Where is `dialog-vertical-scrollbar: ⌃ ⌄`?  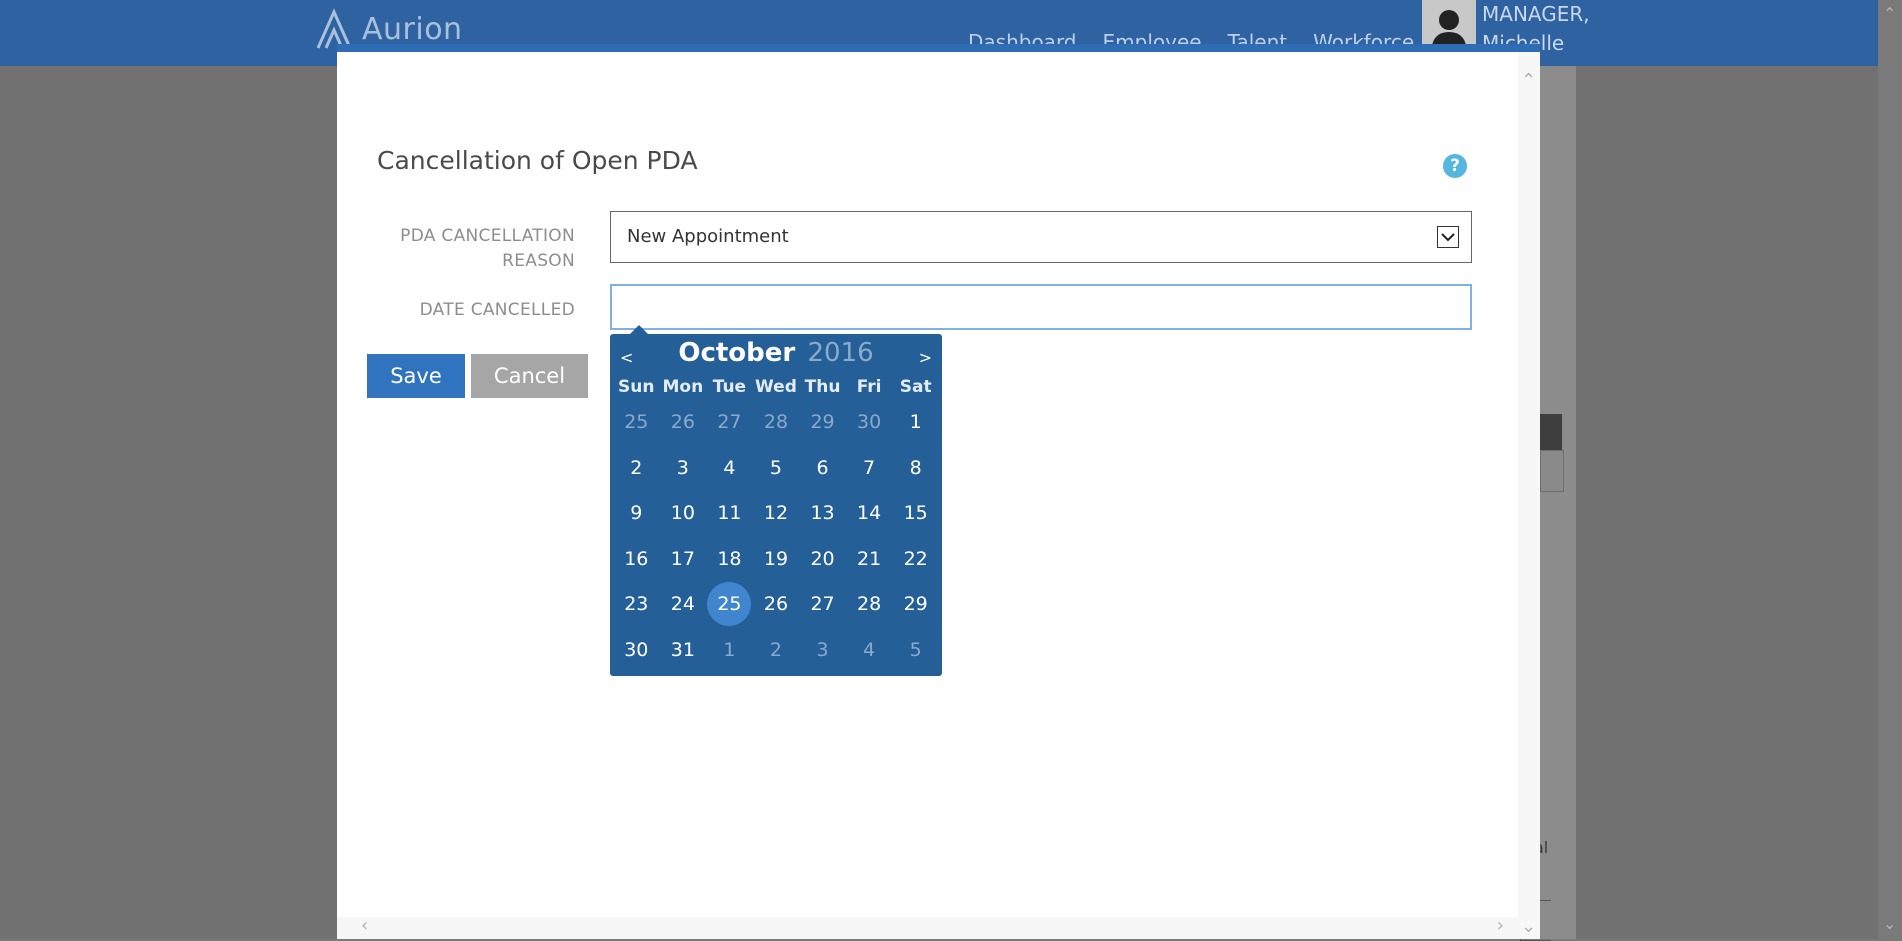
dialog-vertical-scrollbar: ⌃ ⌄ is located at coordinates (1529, 495).